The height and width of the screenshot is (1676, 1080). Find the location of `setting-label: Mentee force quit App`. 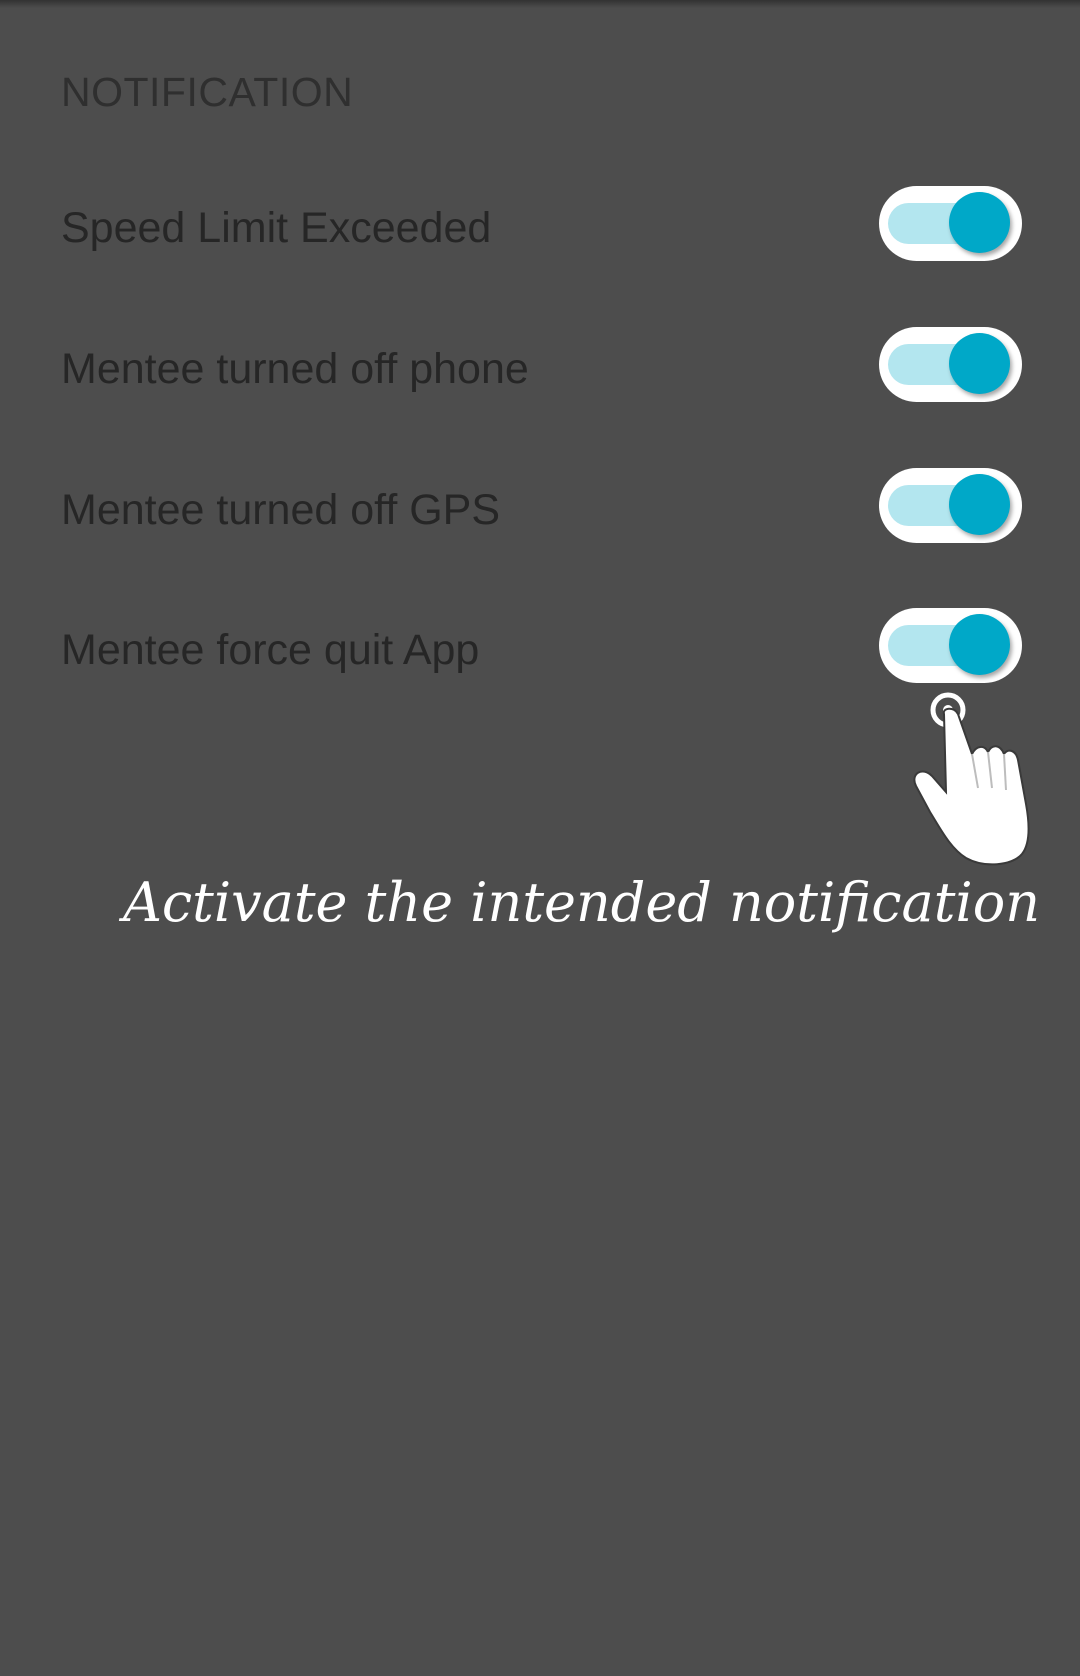

setting-label: Mentee force quit App is located at coordinates (270, 650).